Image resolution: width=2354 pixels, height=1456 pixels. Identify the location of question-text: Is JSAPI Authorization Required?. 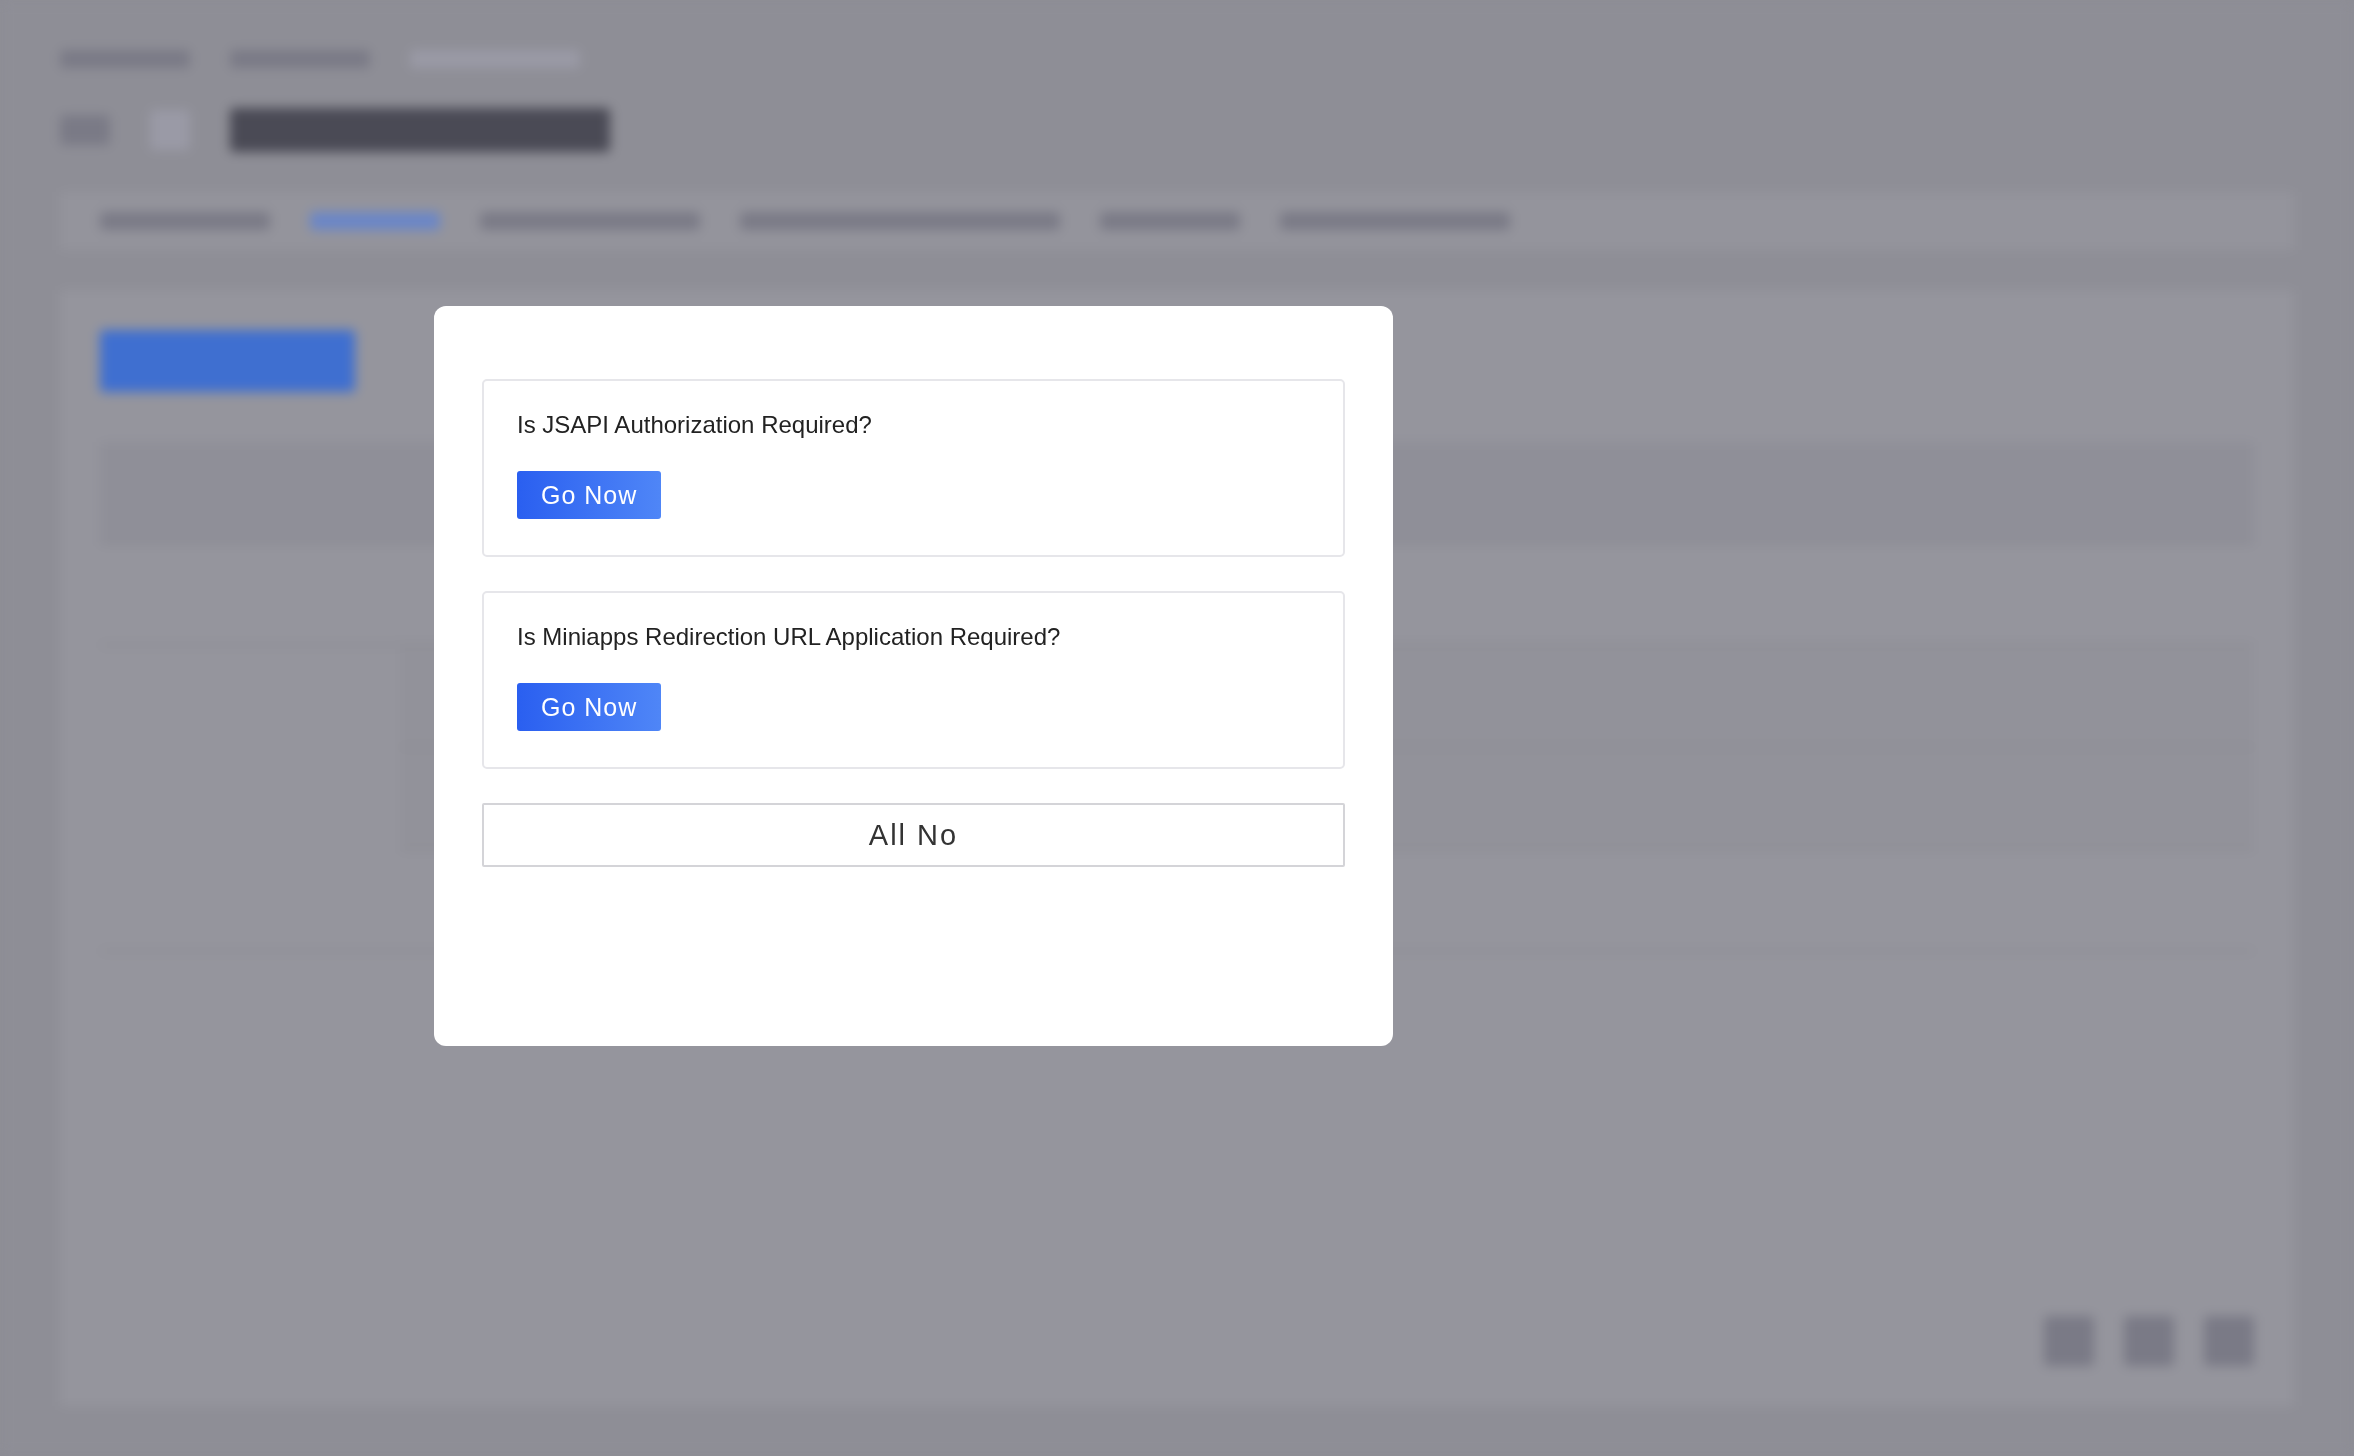
(694, 425).